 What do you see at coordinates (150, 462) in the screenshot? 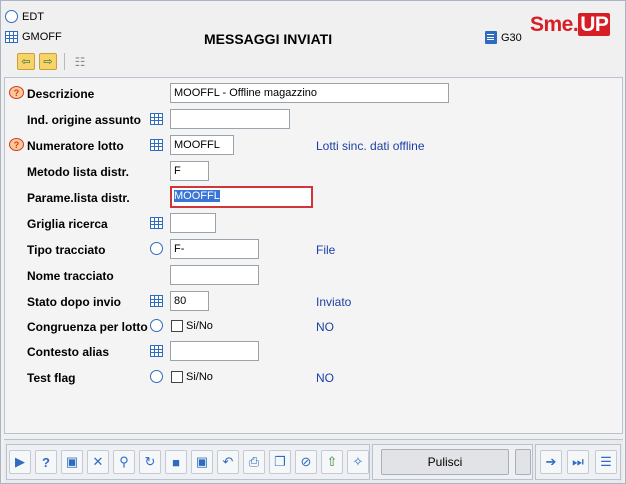
I see `refresh-icon: ↻` at bounding box center [150, 462].